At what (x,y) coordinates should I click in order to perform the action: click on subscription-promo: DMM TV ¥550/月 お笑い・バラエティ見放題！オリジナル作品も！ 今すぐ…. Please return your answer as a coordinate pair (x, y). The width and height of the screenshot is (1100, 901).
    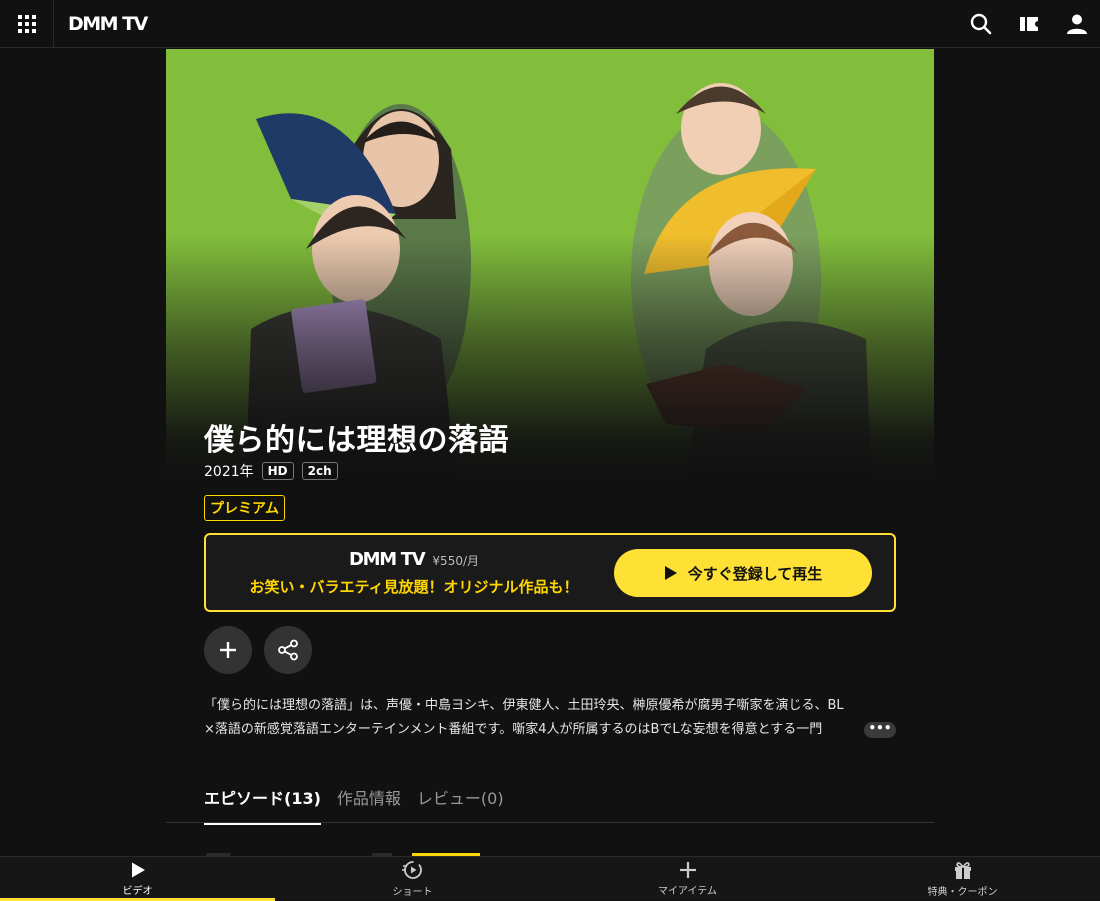
    Looking at the image, I should click on (550, 572).